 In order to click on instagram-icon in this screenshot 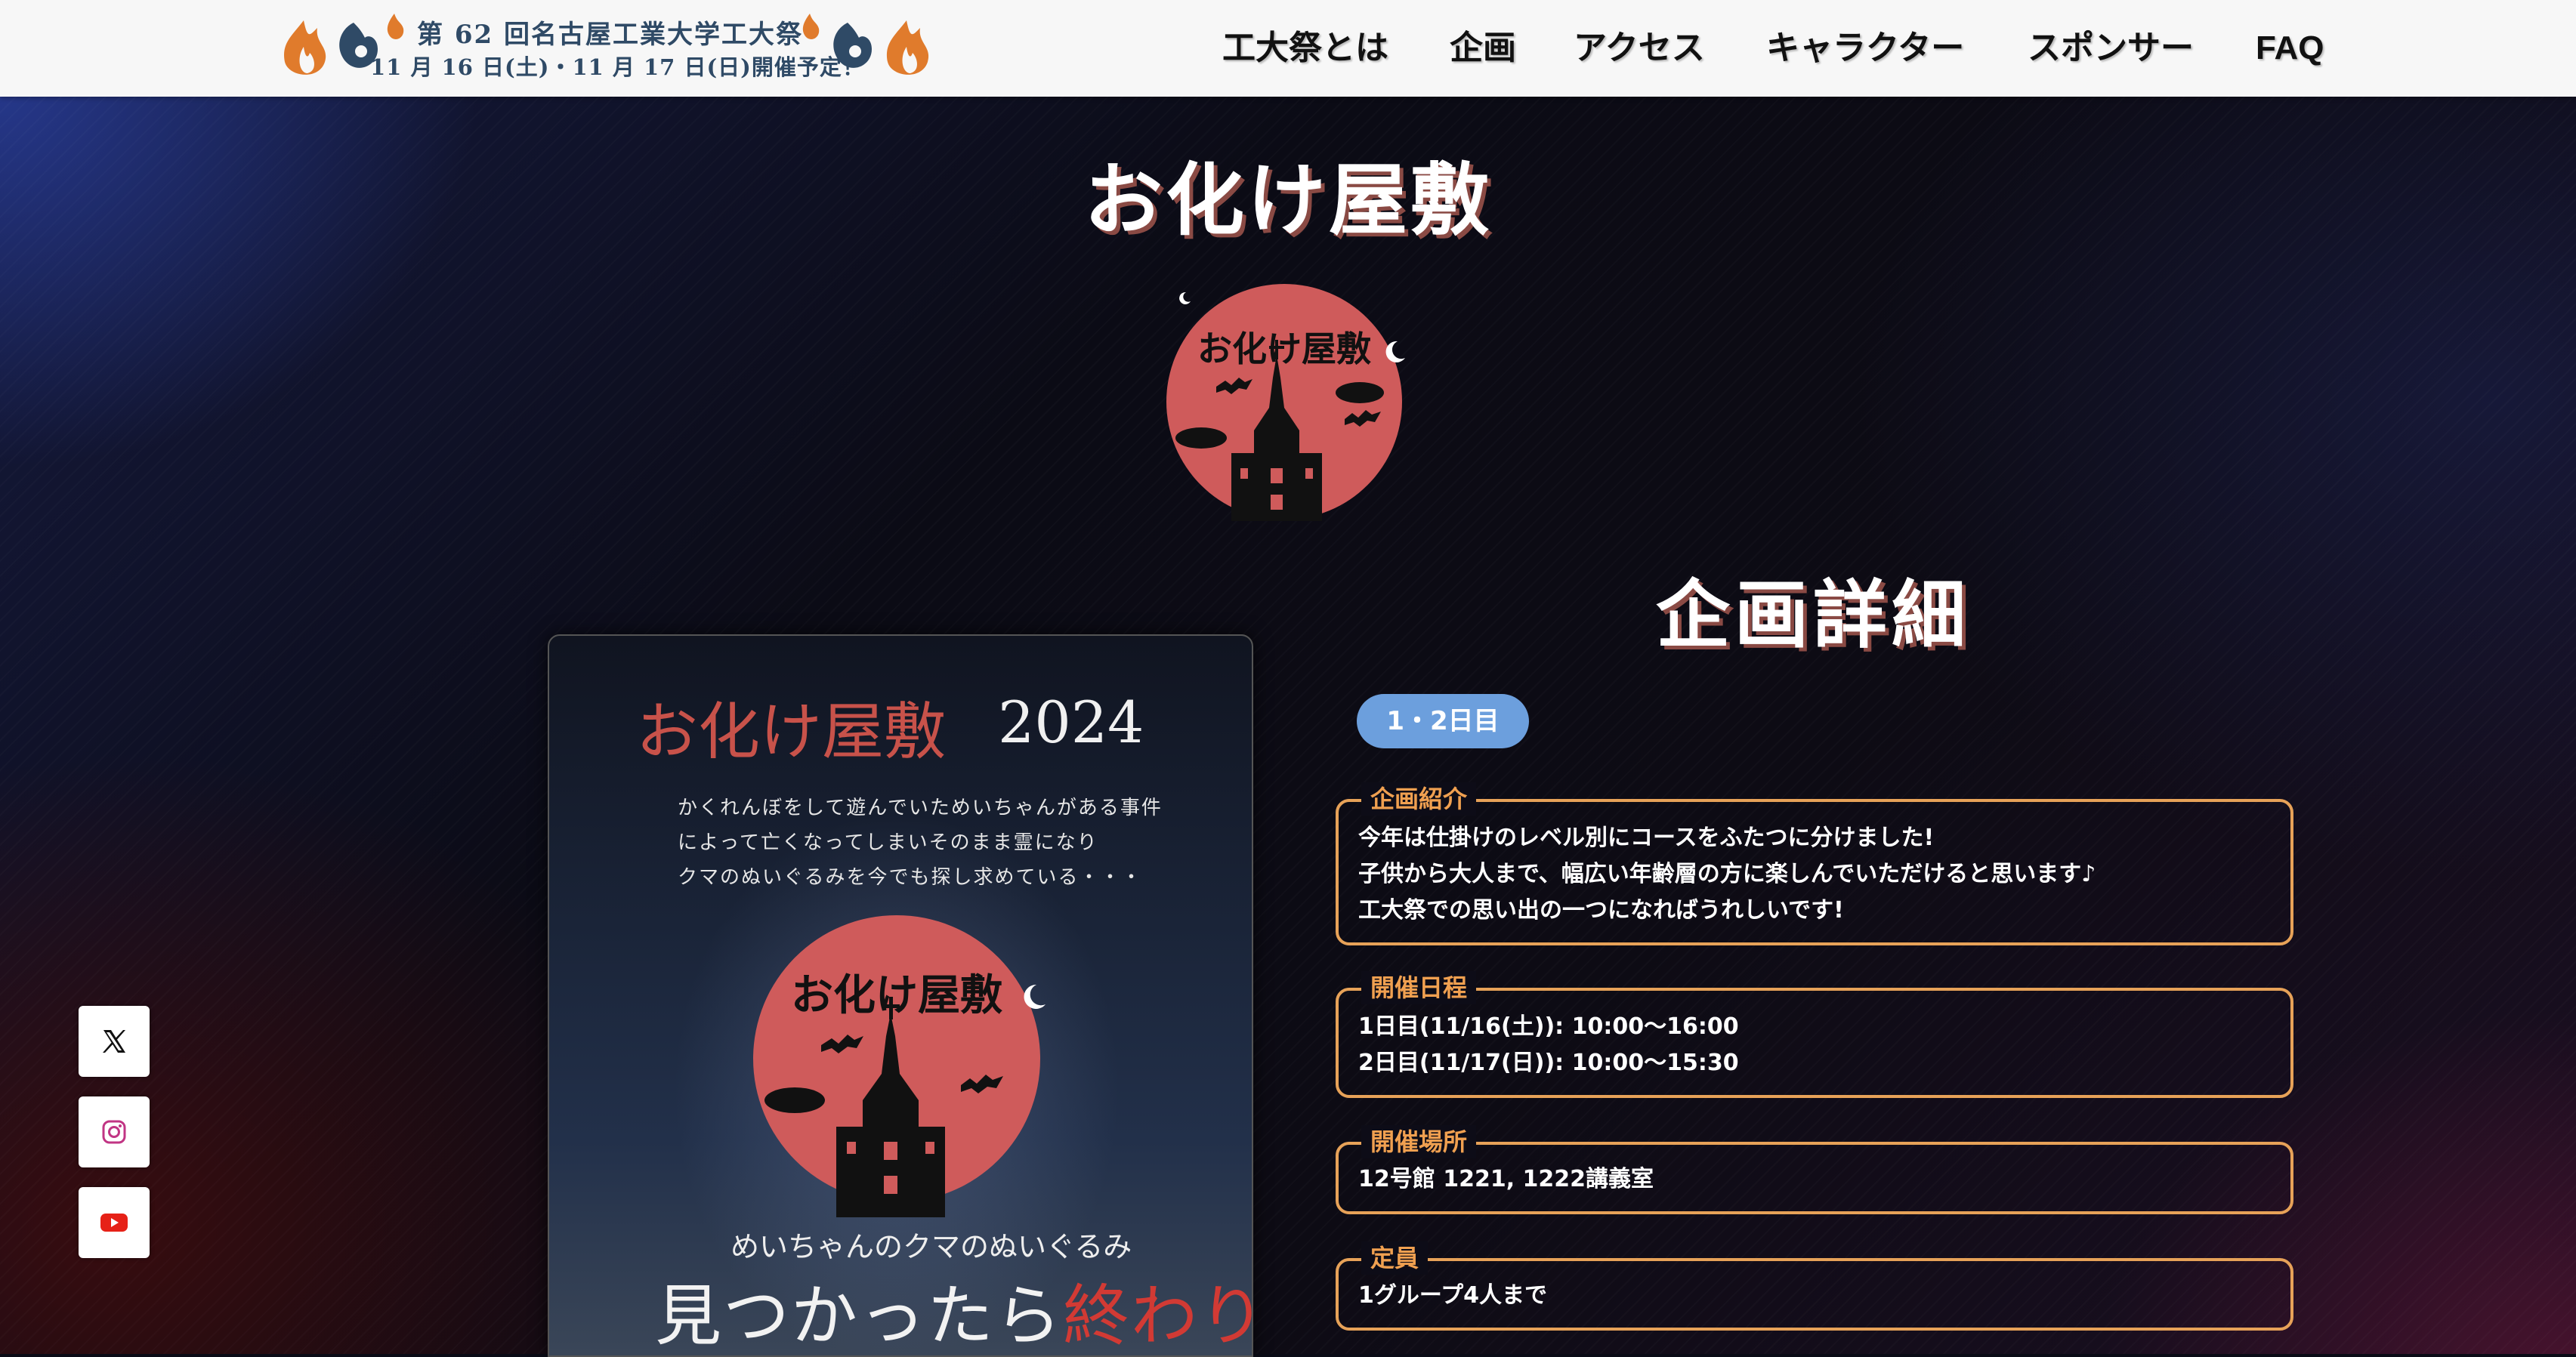, I will do `click(114, 1132)`.